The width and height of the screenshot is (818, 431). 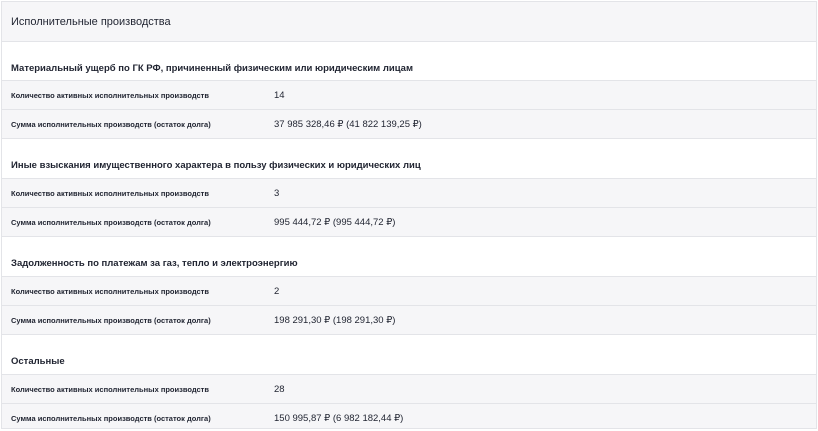 What do you see at coordinates (409, 49) in the screenshot?
I see `spacer` at bounding box center [409, 49].